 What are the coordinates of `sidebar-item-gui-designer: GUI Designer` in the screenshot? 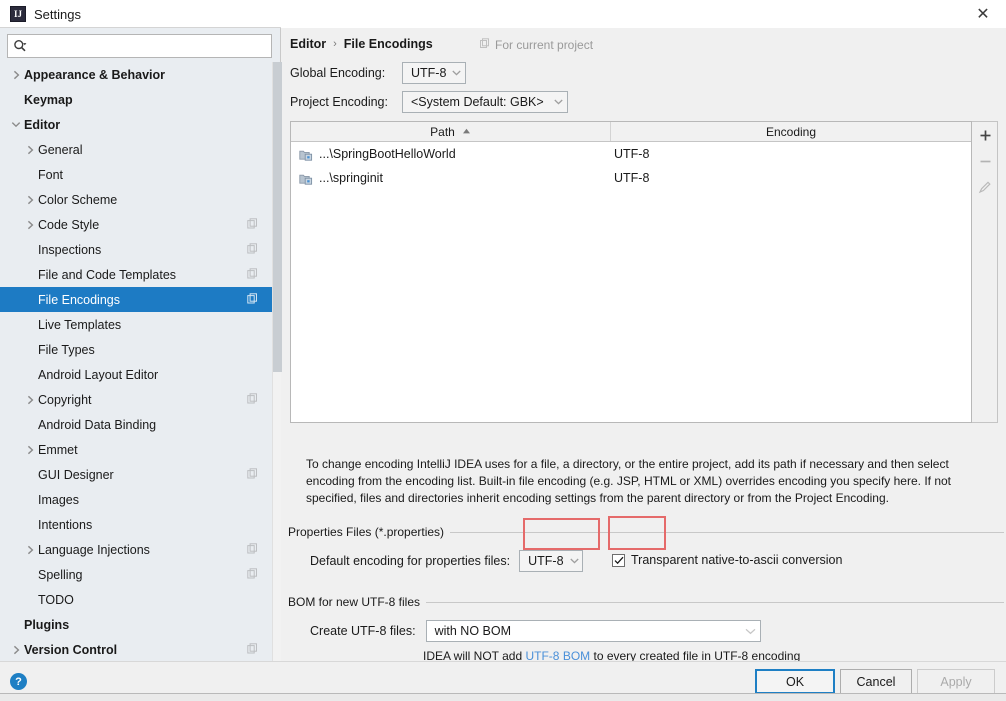 It's located at (136, 474).